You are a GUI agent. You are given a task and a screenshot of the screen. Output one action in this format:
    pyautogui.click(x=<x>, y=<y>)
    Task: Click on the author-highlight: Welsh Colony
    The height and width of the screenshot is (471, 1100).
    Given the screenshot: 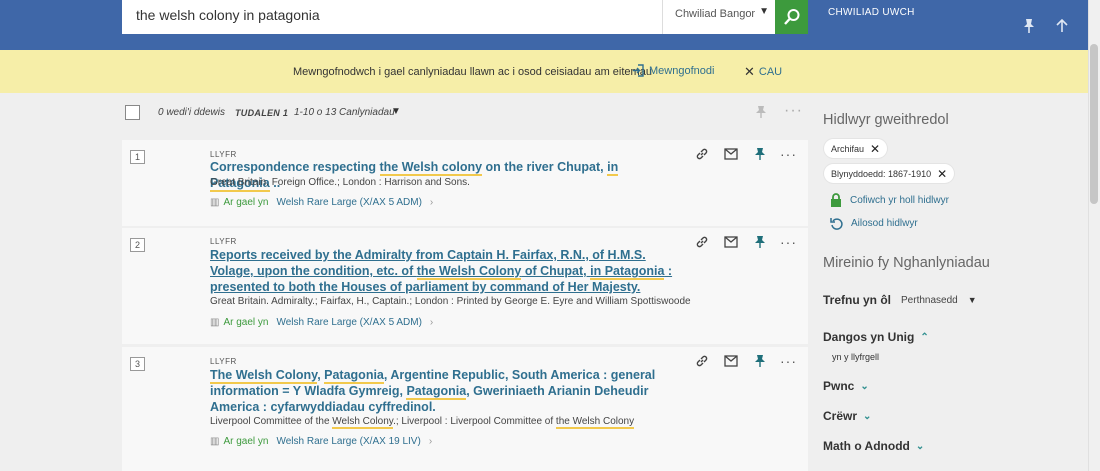 What is the action you would take?
    pyautogui.click(x=363, y=422)
    